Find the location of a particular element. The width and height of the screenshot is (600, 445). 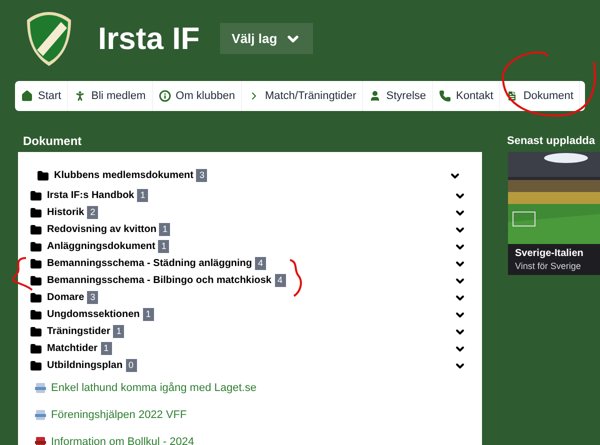

document-link: Enkel lathund komma igång med Laget.se is located at coordinates (153, 388).